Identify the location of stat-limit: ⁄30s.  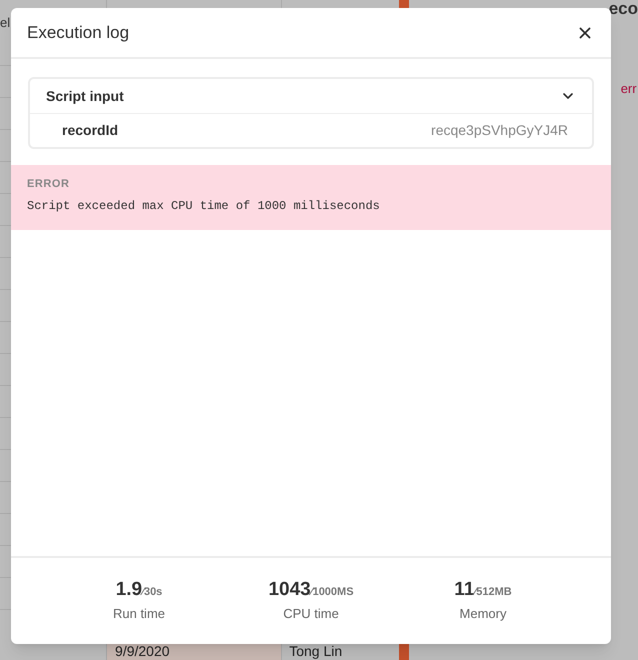
(152, 592).